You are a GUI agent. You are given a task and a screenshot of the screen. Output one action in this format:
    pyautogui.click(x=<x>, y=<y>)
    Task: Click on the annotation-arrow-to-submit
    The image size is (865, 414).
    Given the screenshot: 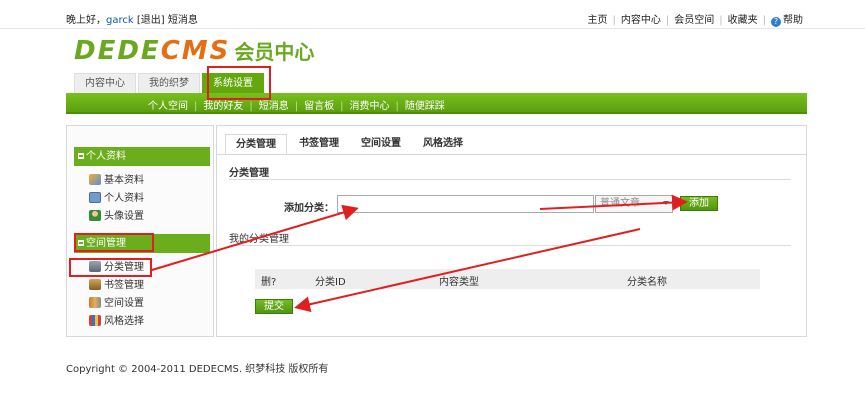 What is the action you would take?
    pyautogui.click(x=467, y=270)
    